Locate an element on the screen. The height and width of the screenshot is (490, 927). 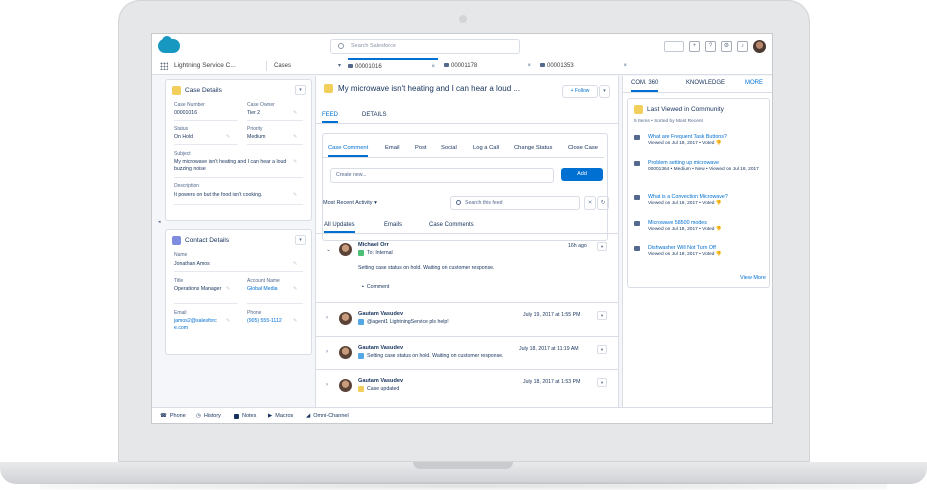
tab-details: DETAILS is located at coordinates (374, 115).